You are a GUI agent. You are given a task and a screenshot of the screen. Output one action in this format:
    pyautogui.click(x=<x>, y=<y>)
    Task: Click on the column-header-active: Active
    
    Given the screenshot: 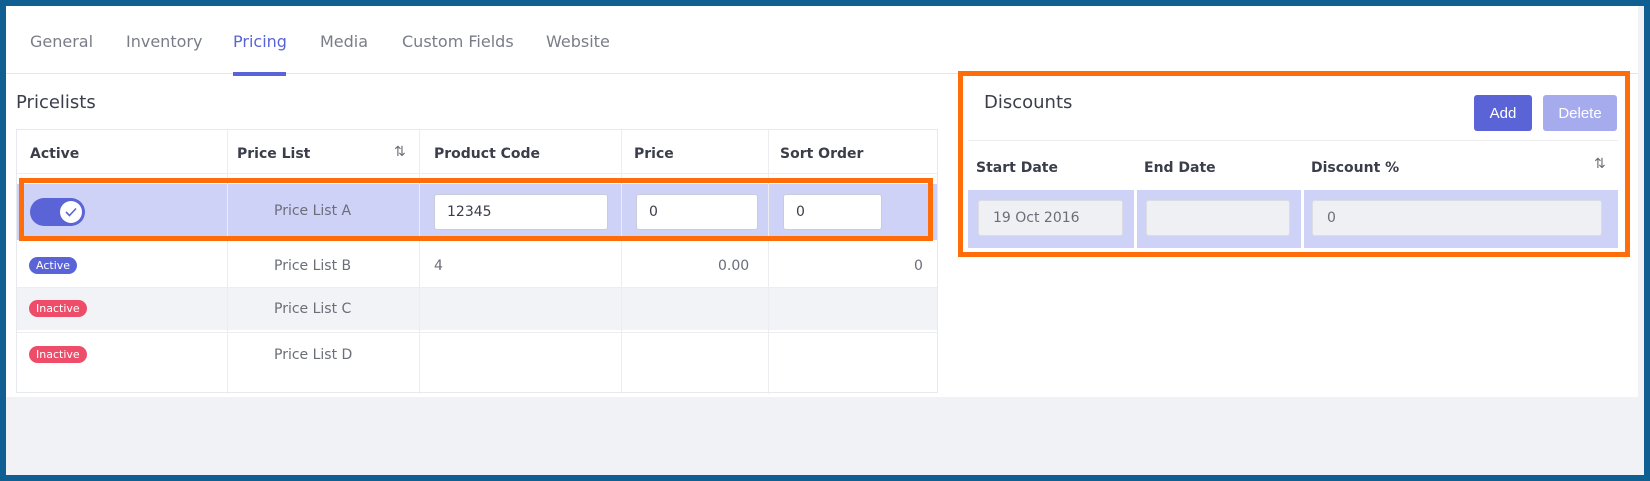 What is the action you would take?
    pyautogui.click(x=54, y=154)
    